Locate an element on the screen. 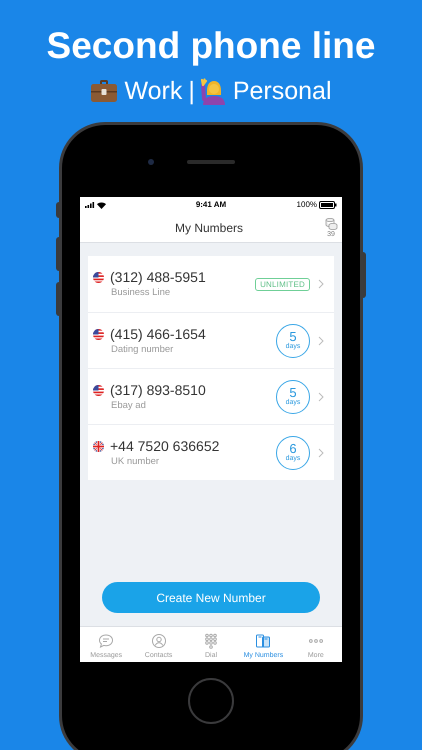 This screenshot has height=750, width=422. person-circle-icon is located at coordinates (158, 640).